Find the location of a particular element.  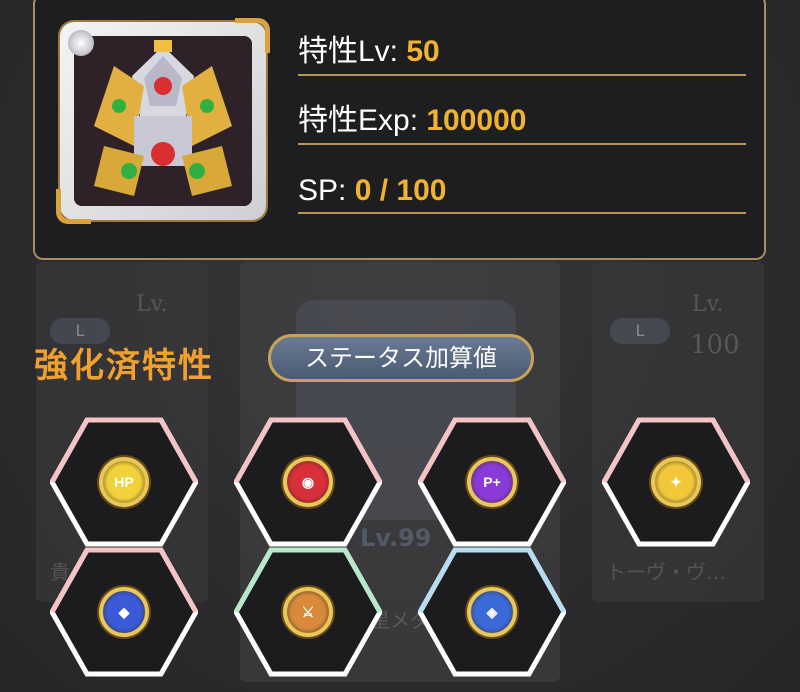

frame-corner-bottom-left is located at coordinates (73, 206).